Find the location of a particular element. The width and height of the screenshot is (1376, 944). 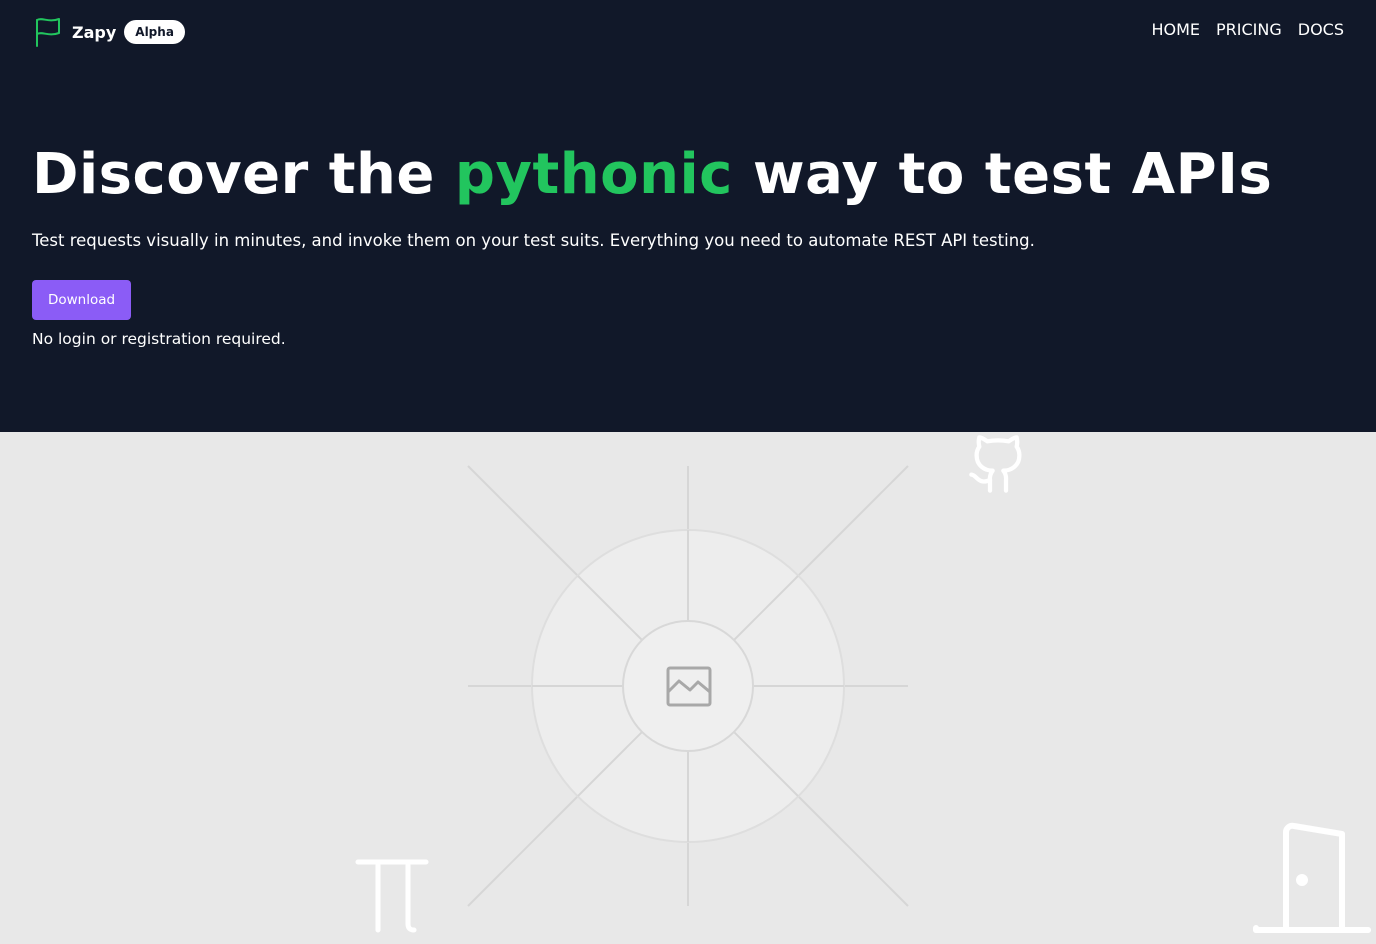

nav-link-home: HOME is located at coordinates (1175, 29).